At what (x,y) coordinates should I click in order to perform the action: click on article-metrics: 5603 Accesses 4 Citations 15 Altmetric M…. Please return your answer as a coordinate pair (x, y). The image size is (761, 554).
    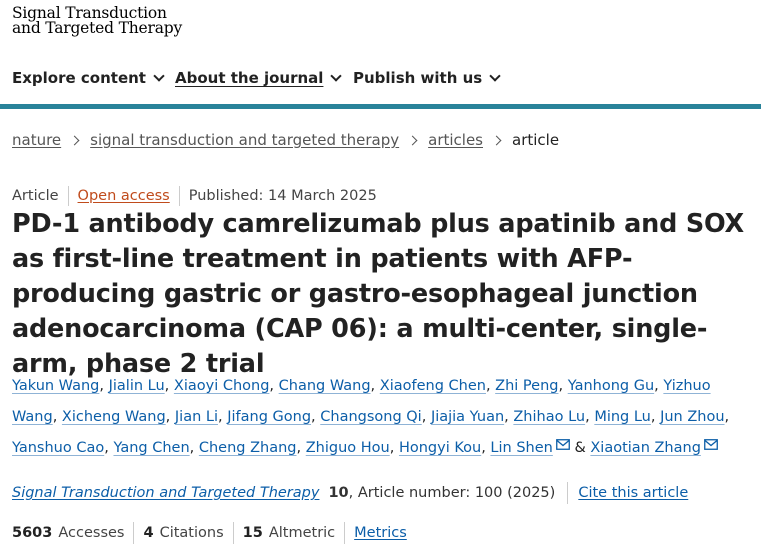
    Looking at the image, I should click on (209, 533).